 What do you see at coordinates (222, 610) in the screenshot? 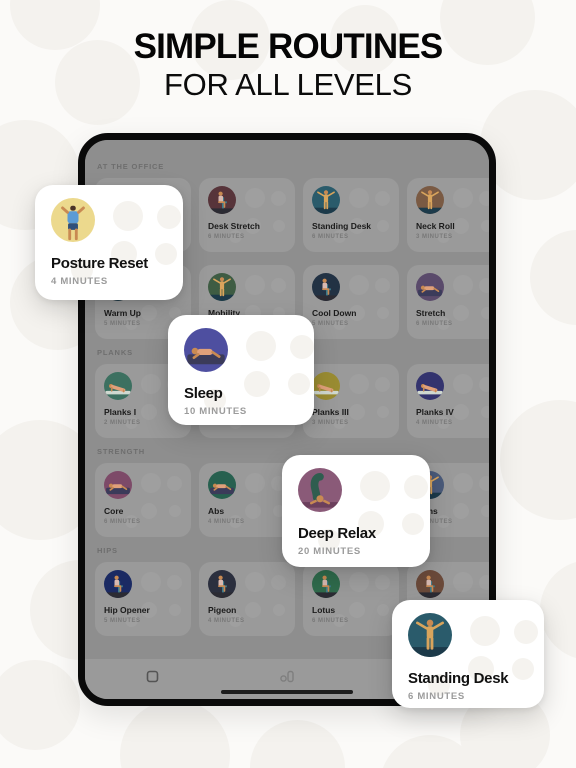
I see `routine-title: Pigeon` at bounding box center [222, 610].